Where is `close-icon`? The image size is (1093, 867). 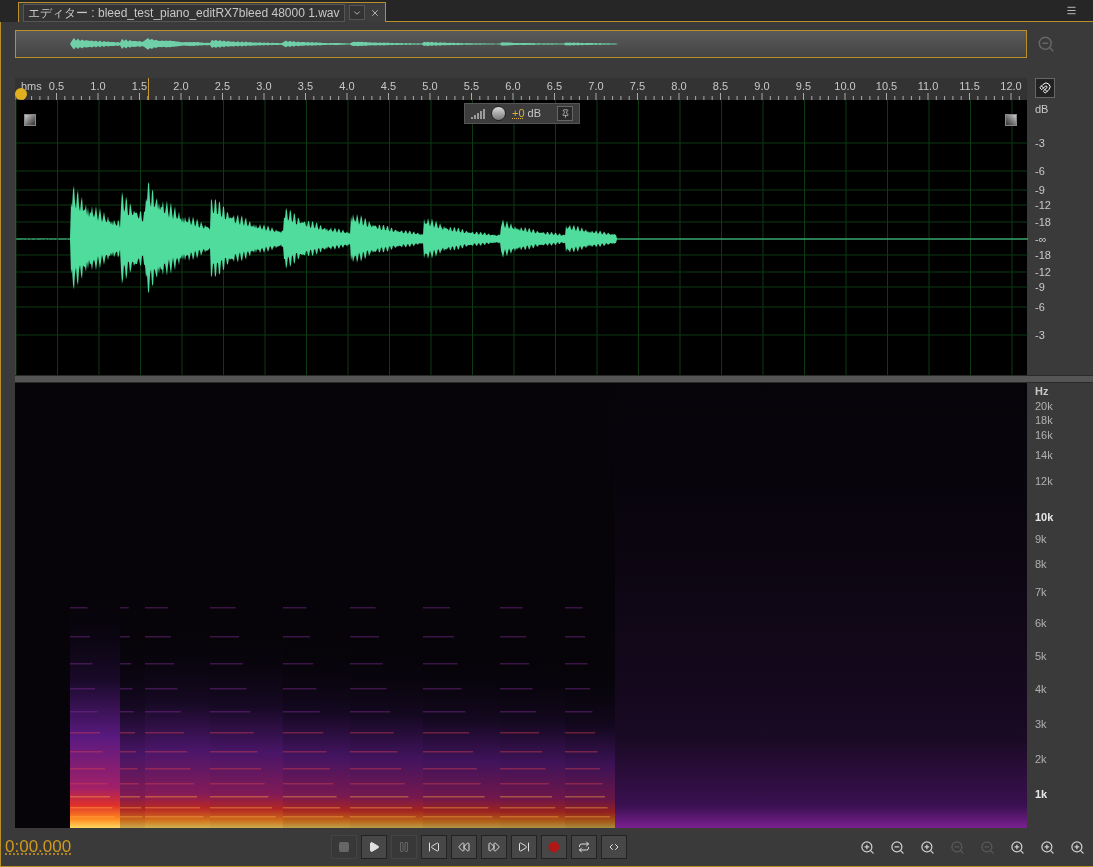 close-icon is located at coordinates (374, 12).